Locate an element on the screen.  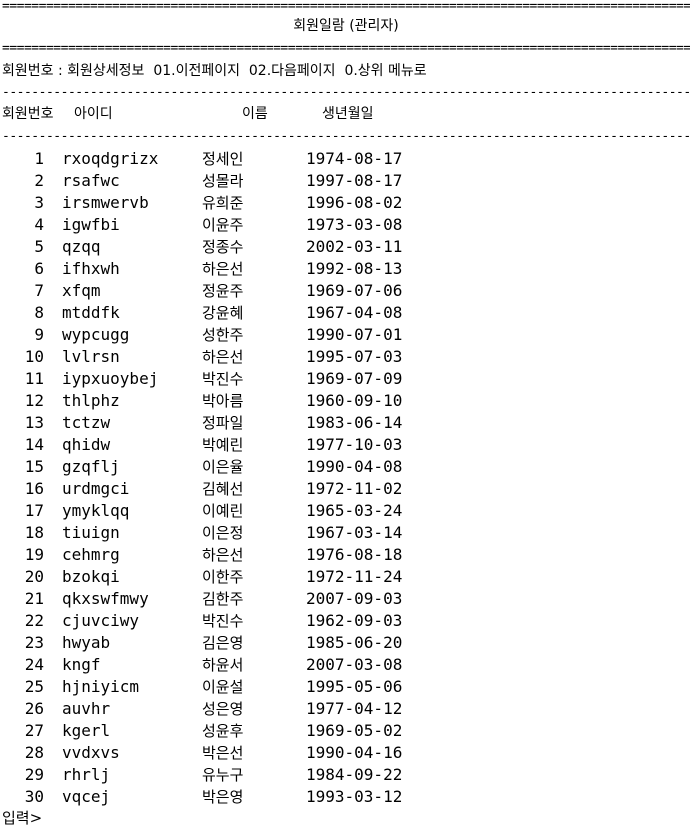
table-row: 23 hwyab 김은영 1985-06-20 is located at coordinates (346, 643).